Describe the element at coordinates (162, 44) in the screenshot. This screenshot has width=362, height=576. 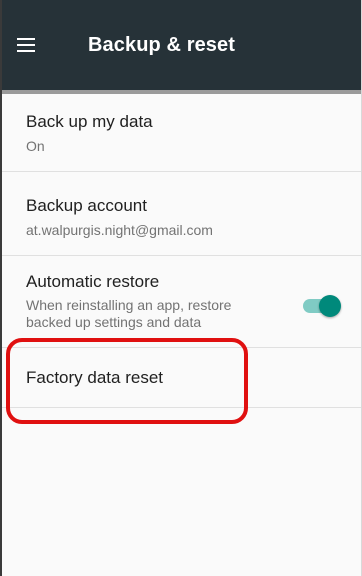
I see `page-title: Backup & reset` at that location.